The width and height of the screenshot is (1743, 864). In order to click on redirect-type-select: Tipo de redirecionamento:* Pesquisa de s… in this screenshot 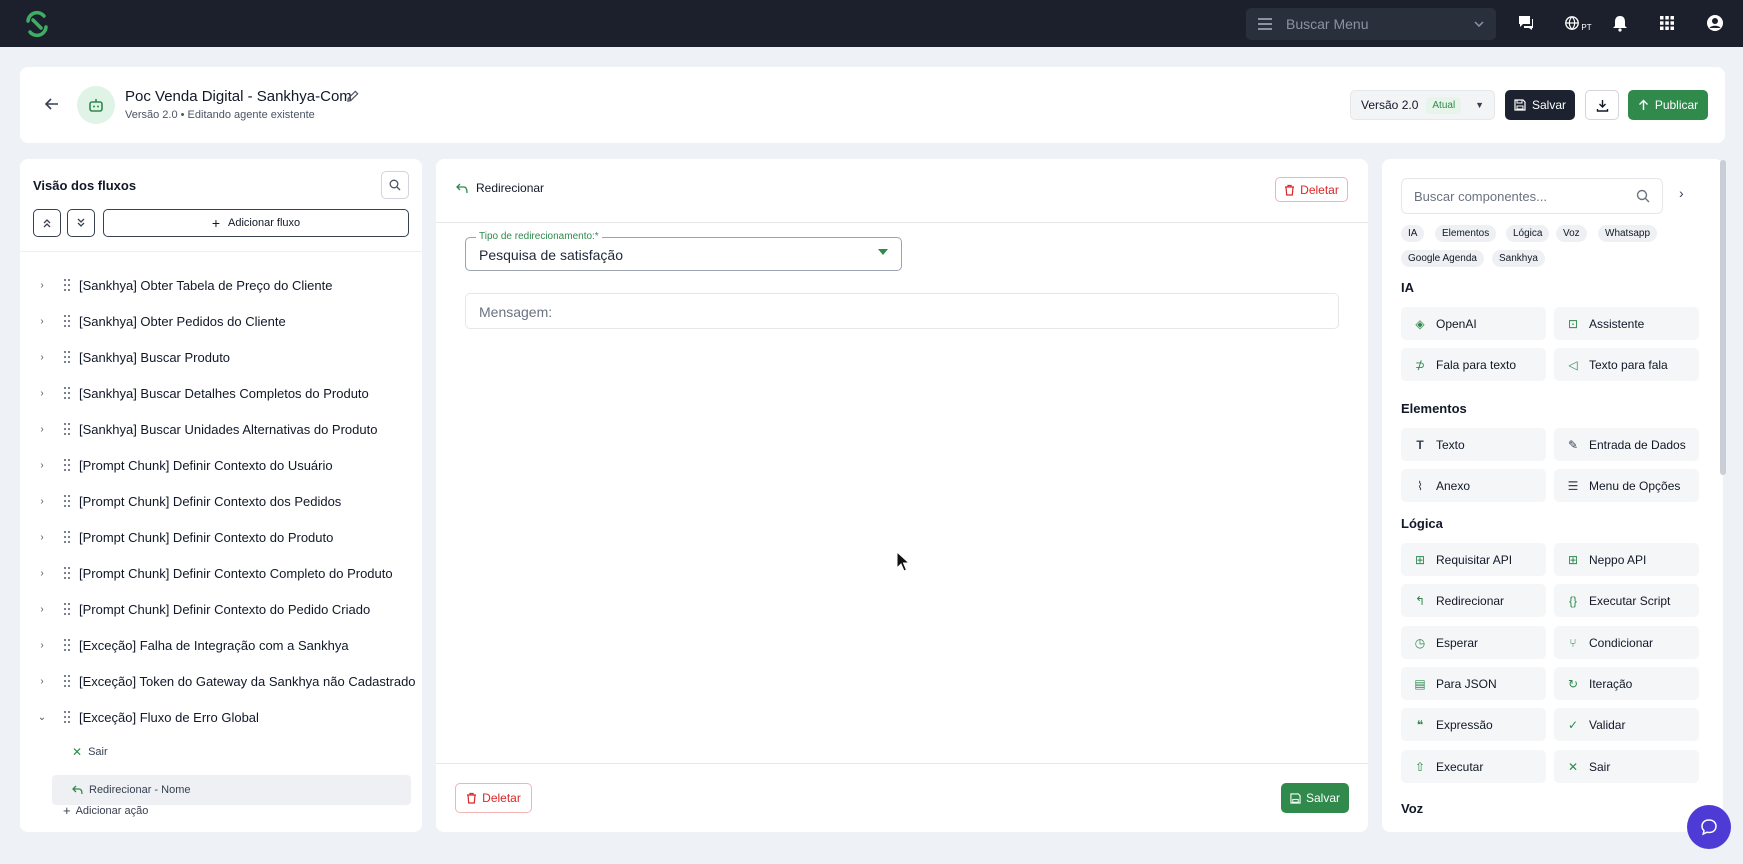, I will do `click(683, 251)`.